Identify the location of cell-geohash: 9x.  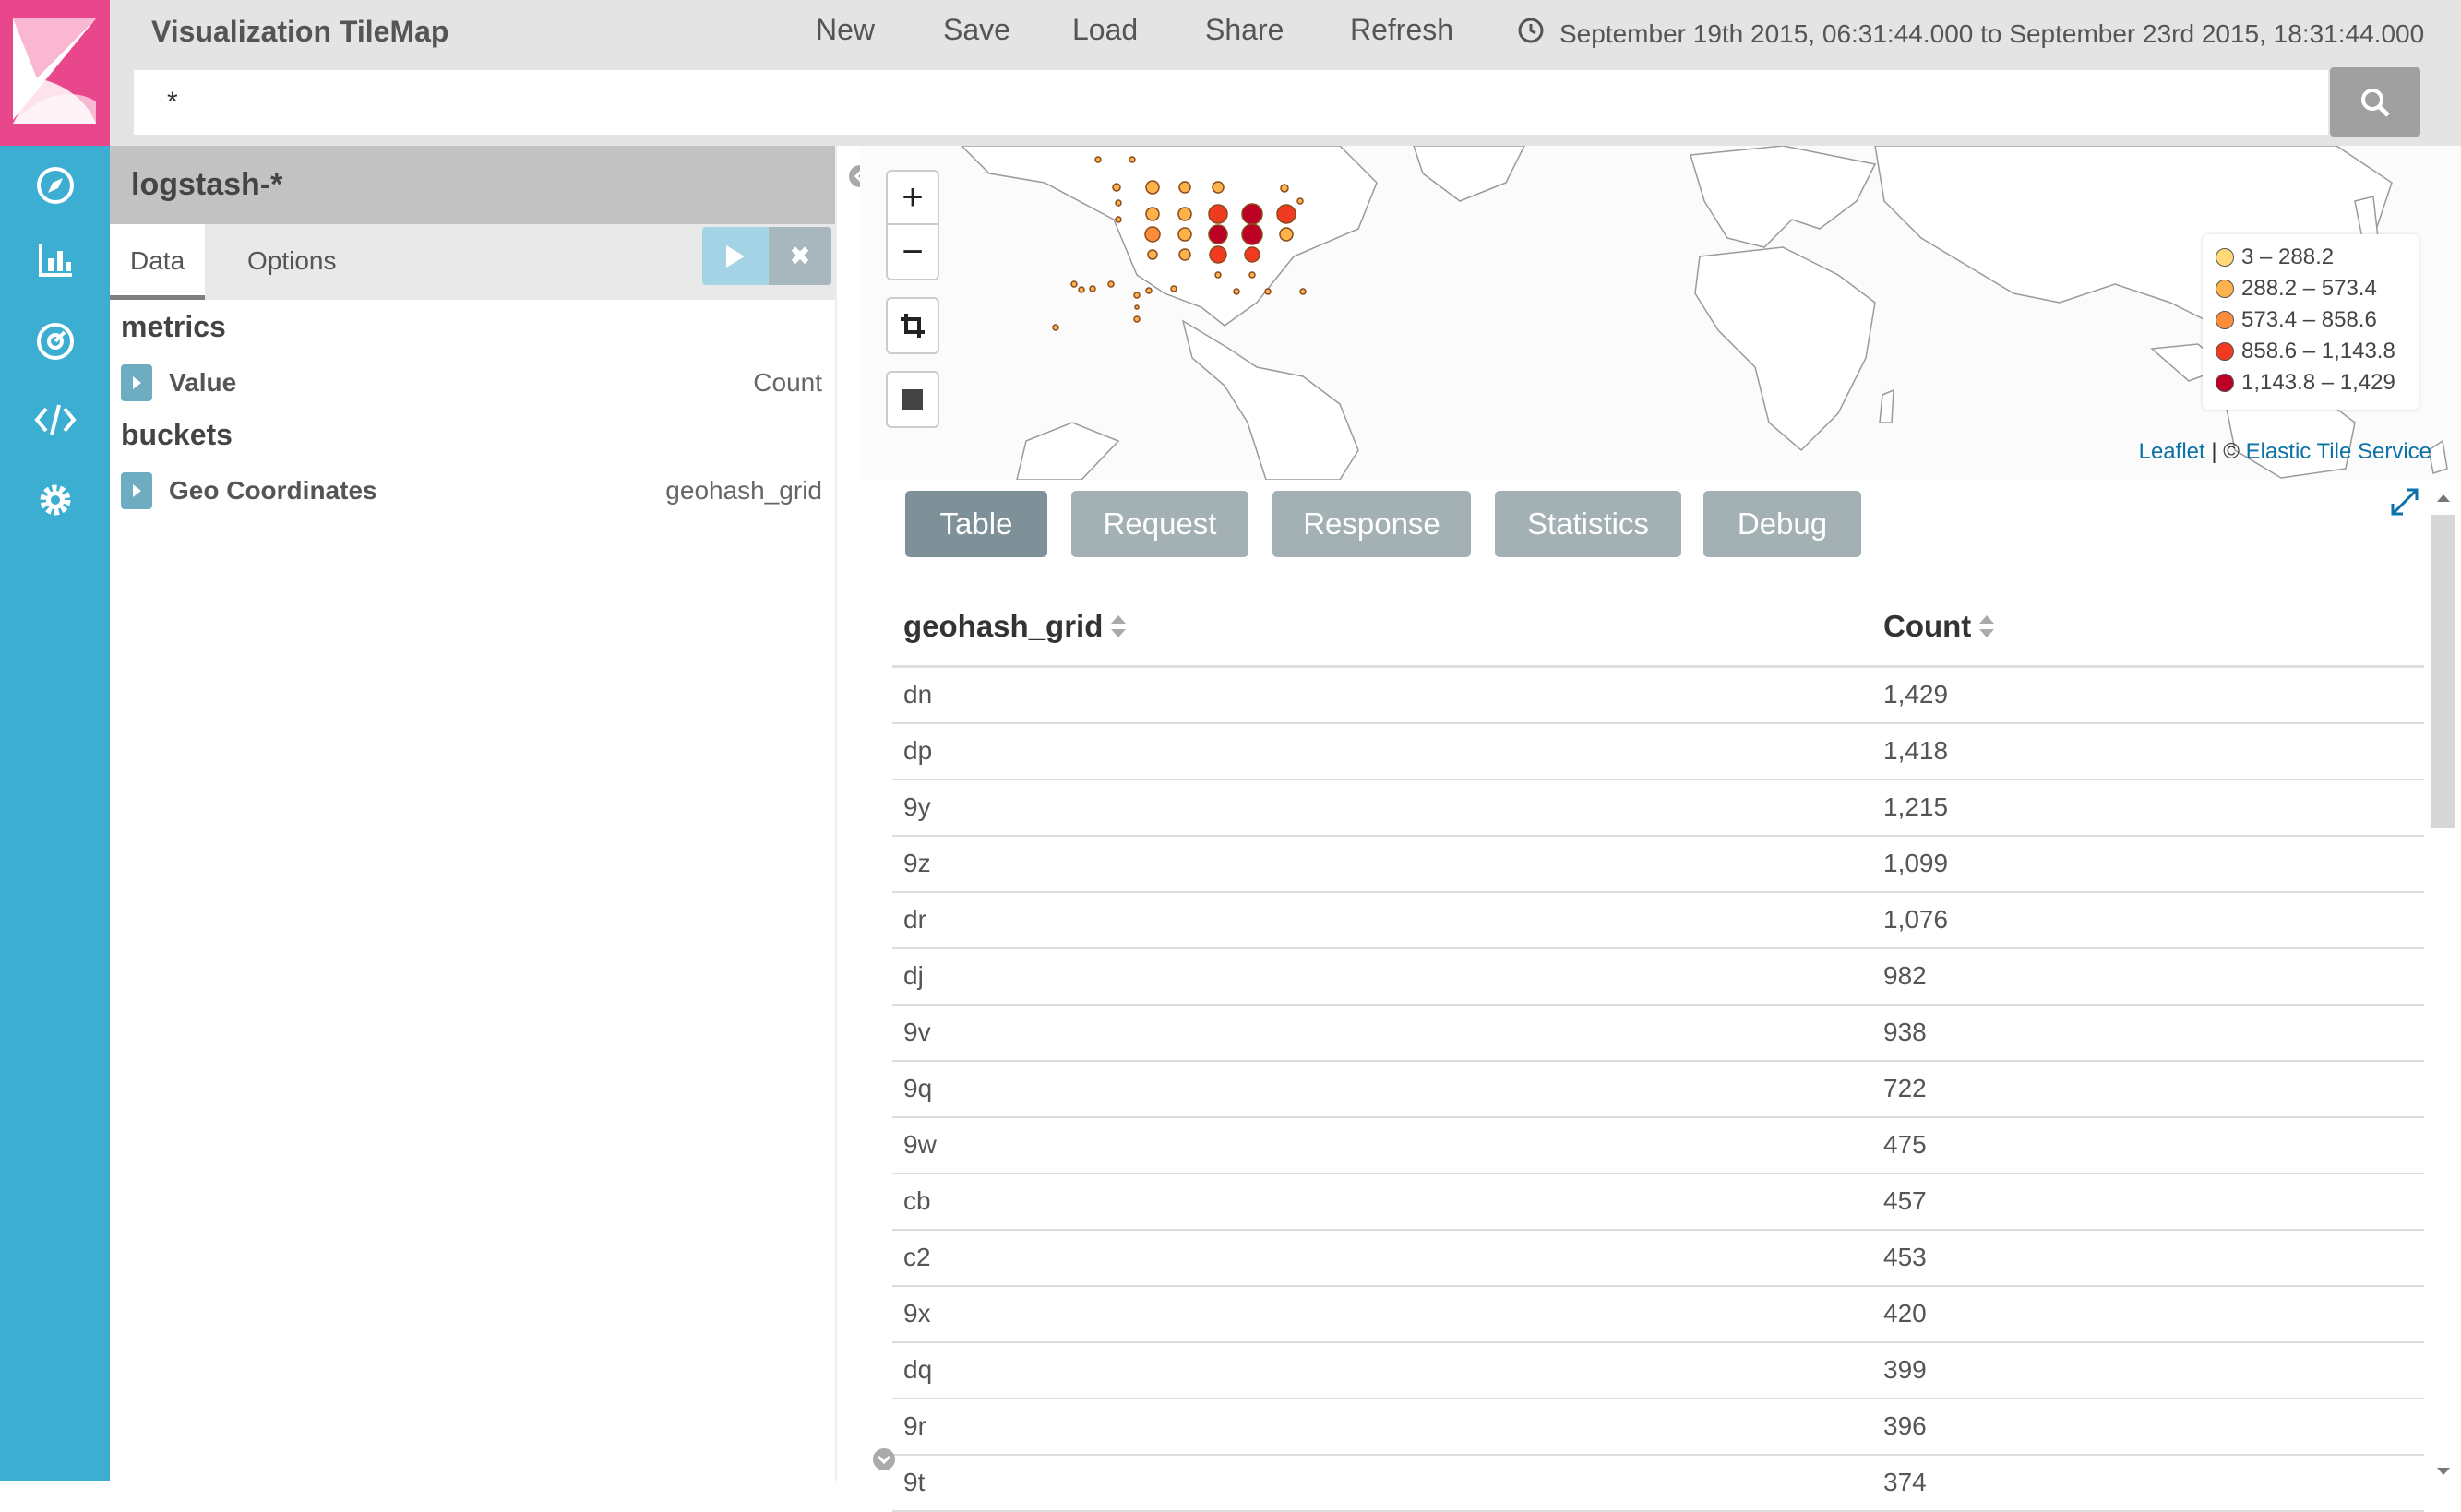
(917, 1313).